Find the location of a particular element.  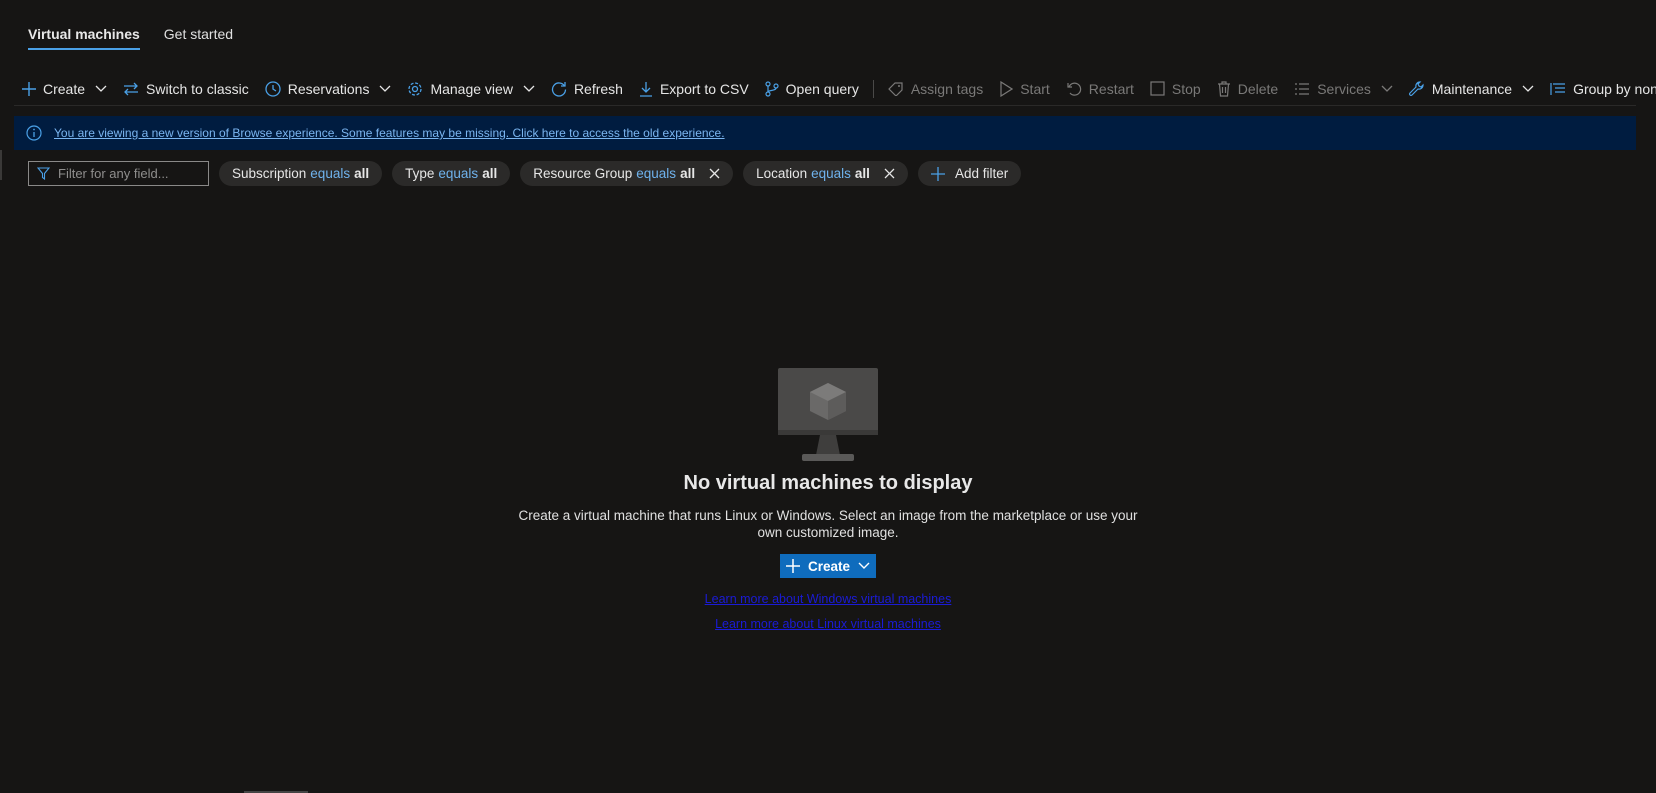

restart-icon is located at coordinates (1074, 89).